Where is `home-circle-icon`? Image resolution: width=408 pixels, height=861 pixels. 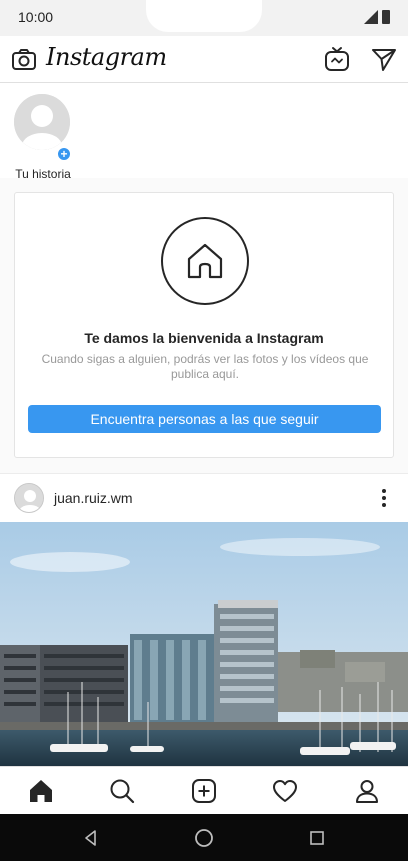
home-circle-icon is located at coordinates (204, 838).